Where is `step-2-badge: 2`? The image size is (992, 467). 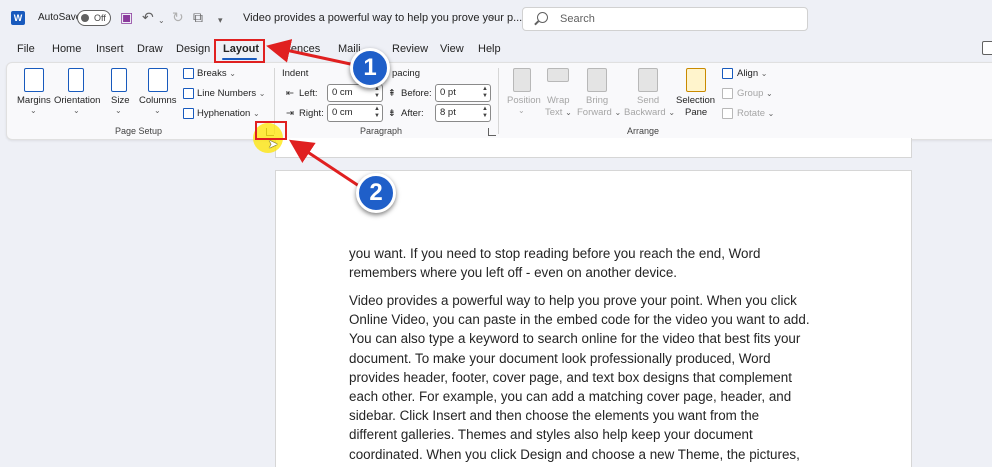 step-2-badge: 2 is located at coordinates (376, 193).